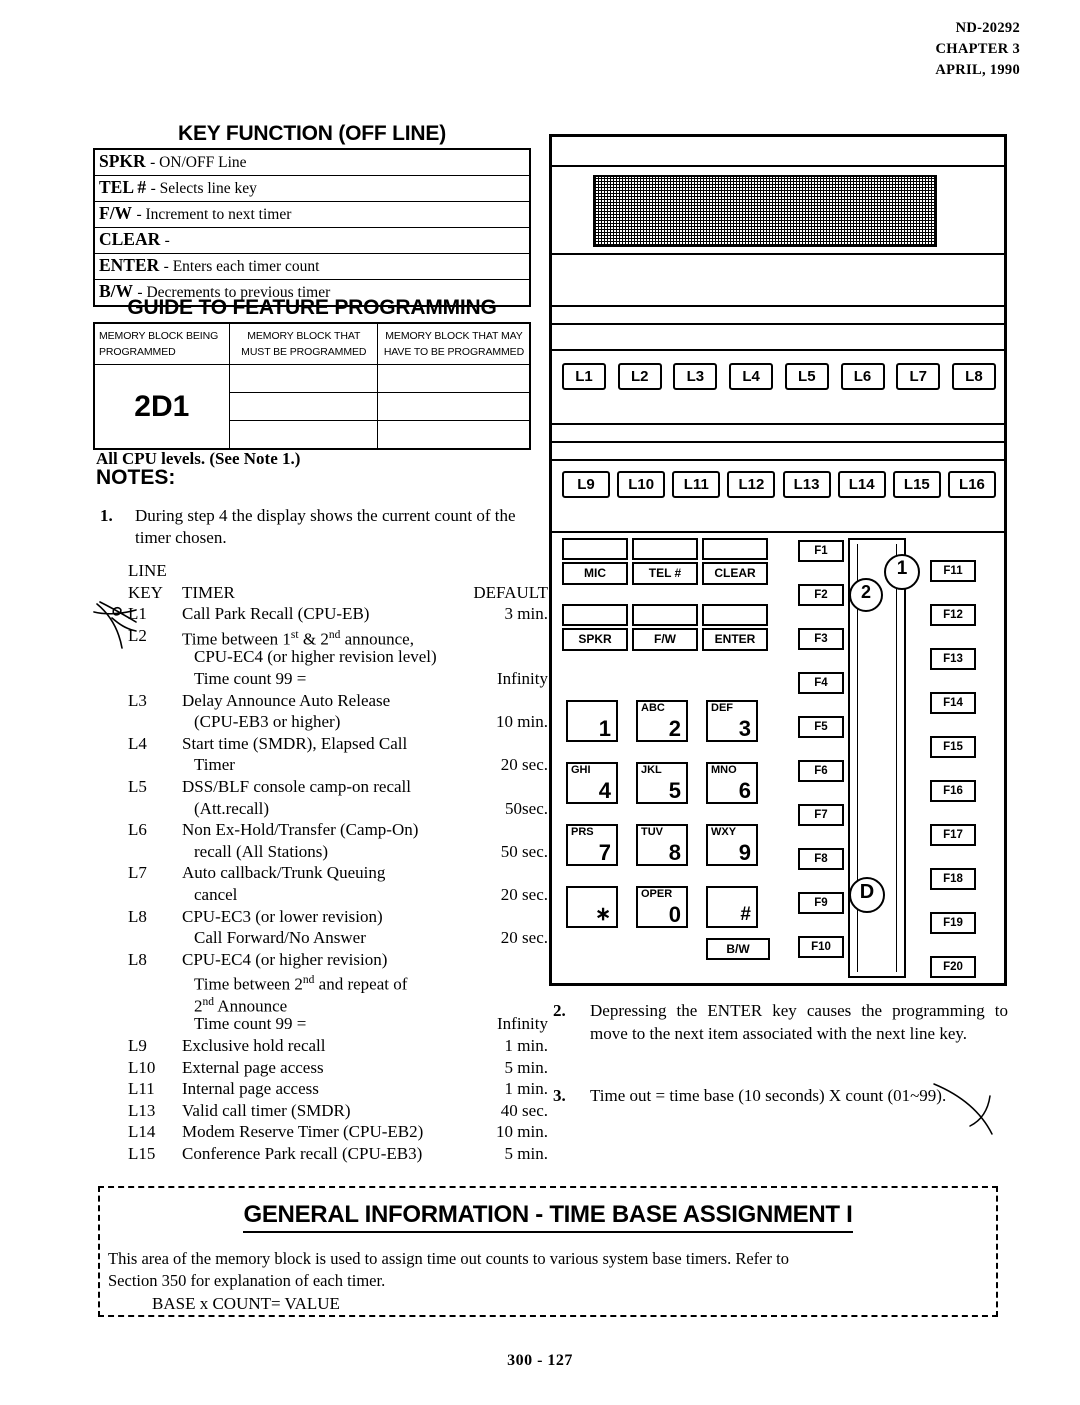  What do you see at coordinates (977, 49) in the screenshot?
I see `chapter-label: CHAPTER 3` at bounding box center [977, 49].